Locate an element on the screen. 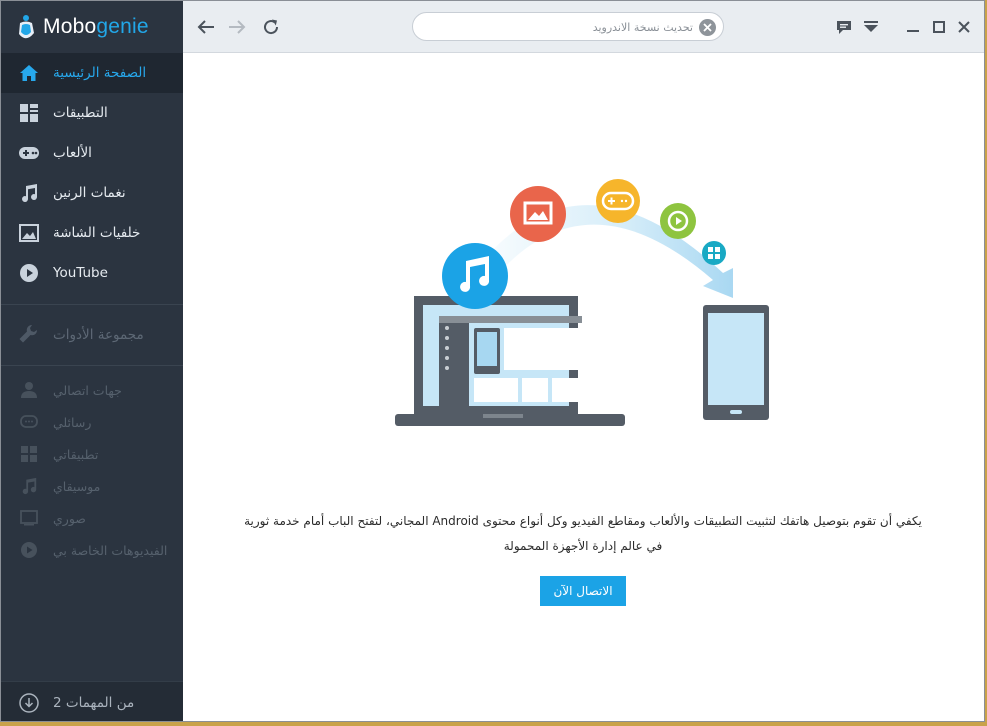 The width and height of the screenshot is (987, 726). sidebar-item-label: YouTube is located at coordinates (80, 273).